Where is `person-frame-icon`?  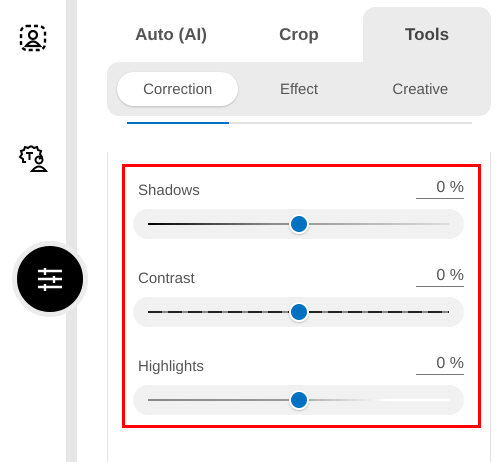 person-frame-icon is located at coordinates (33, 38).